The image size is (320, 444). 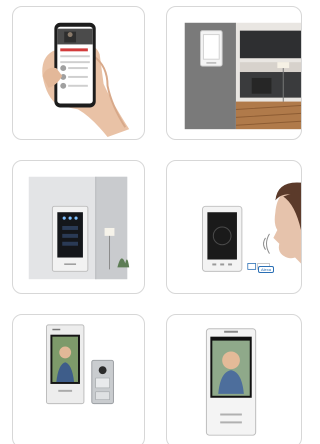 I want to click on product-card-monitor-hallway, so click(x=78, y=227).